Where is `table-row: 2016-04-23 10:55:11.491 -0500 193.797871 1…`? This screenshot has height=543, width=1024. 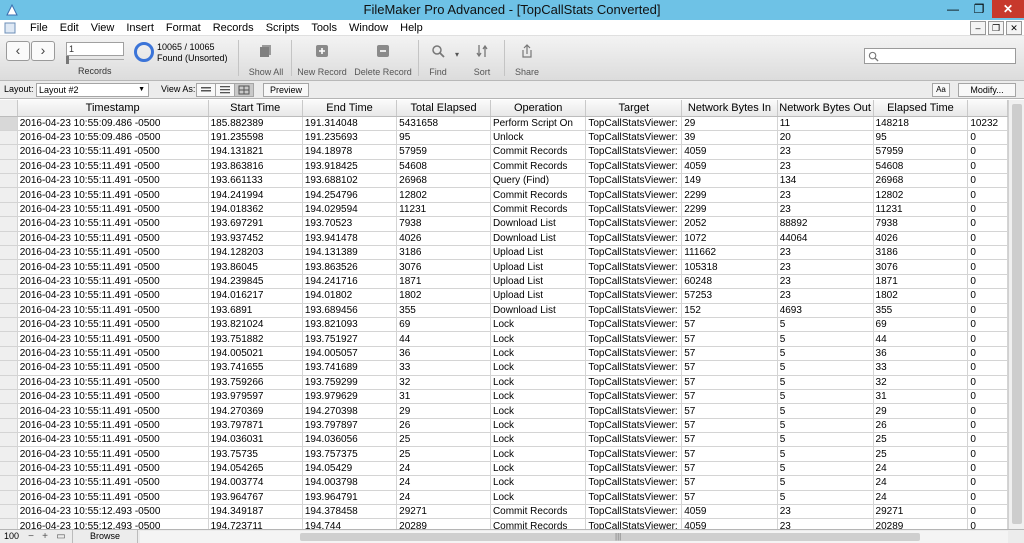
table-row: 2016-04-23 10:55:11.491 -0500 193.797871 1… is located at coordinates (504, 426).